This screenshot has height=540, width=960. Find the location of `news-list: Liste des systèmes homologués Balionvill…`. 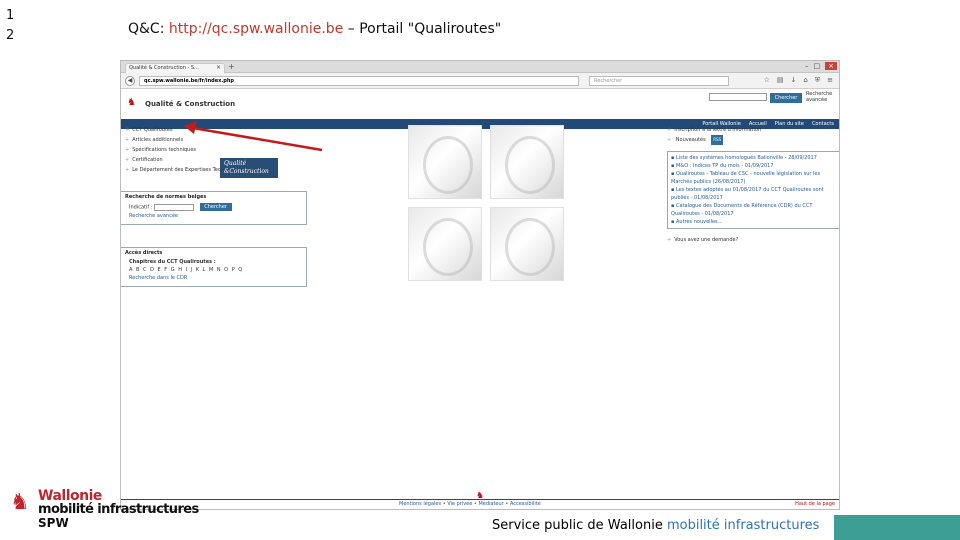

news-list: Liste des systèmes homologués Balionvill… is located at coordinates (753, 190).